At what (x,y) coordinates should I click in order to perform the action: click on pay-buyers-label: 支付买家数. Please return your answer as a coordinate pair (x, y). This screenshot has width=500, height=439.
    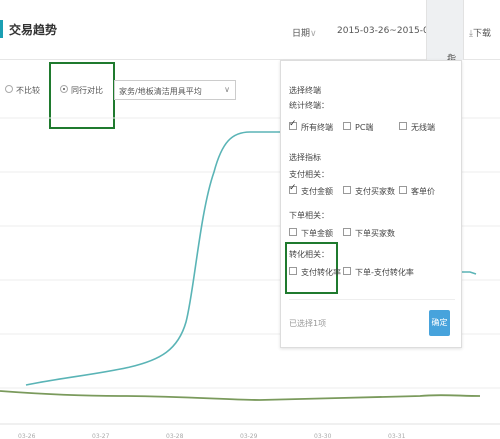
    Looking at the image, I should click on (375, 191).